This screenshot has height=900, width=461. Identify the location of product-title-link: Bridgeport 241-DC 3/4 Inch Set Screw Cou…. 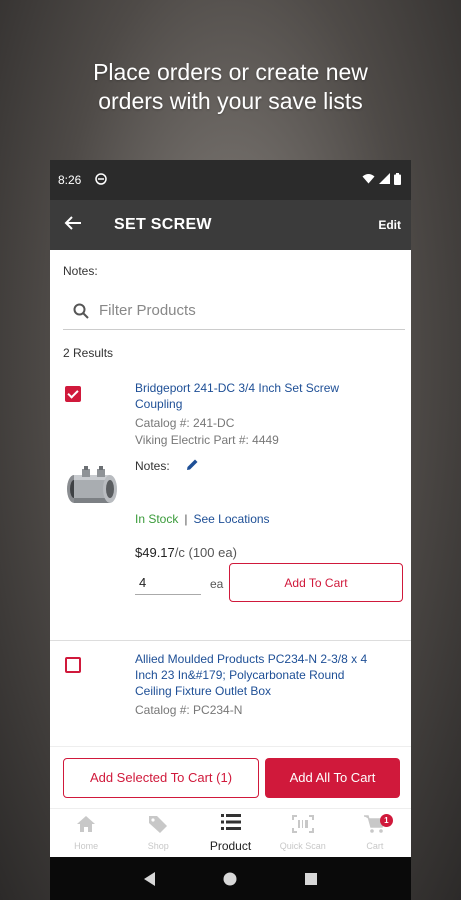
(250, 396).